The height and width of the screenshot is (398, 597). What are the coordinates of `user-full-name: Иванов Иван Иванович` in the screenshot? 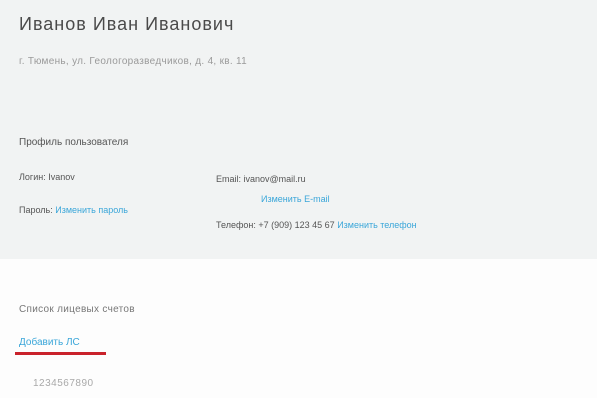 It's located at (127, 24).